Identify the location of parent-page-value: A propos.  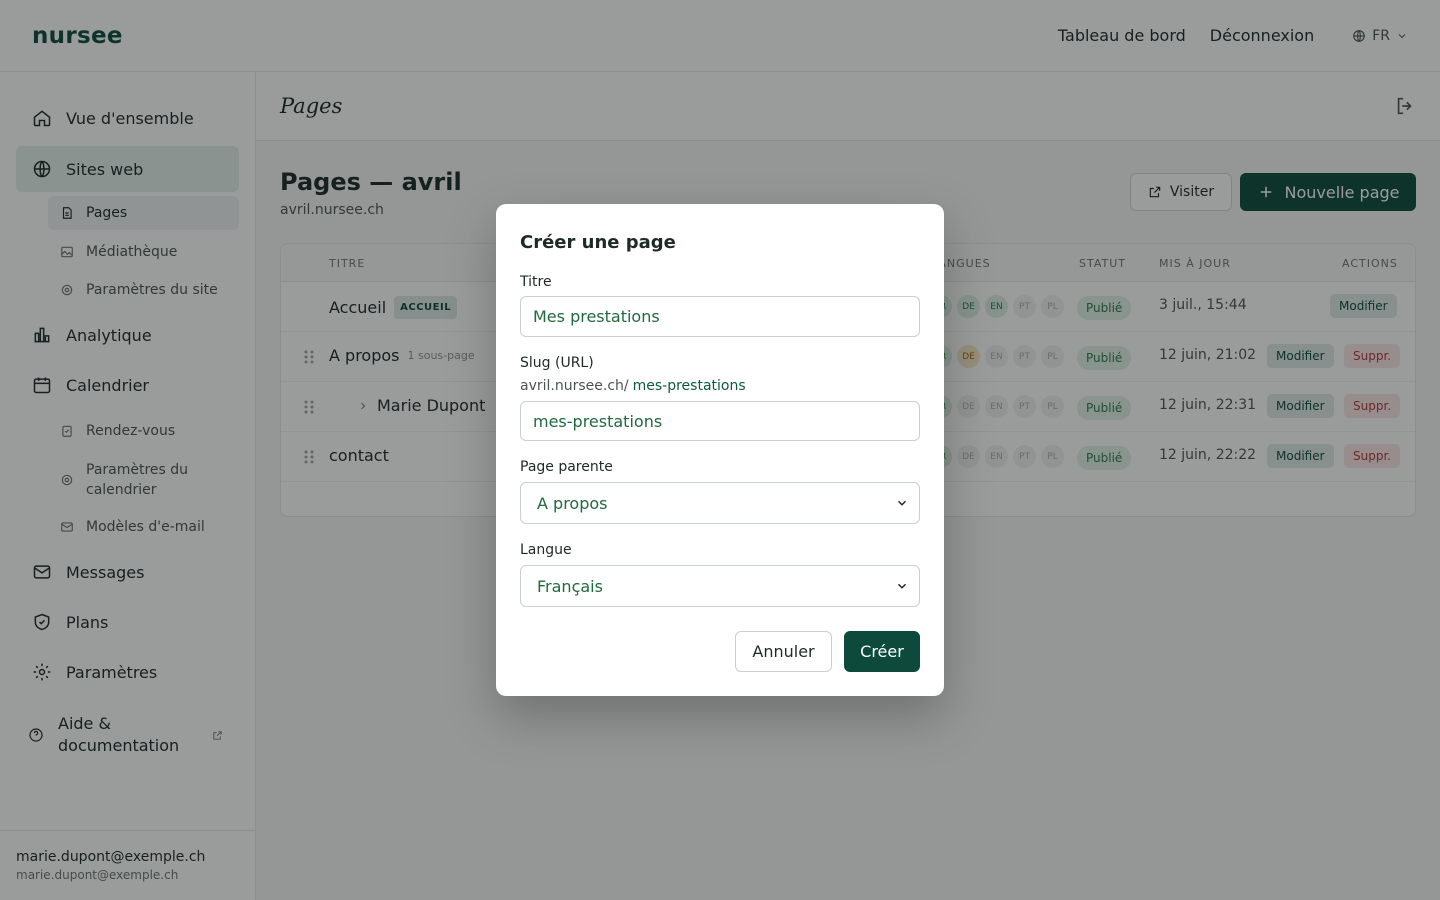
(572, 503).